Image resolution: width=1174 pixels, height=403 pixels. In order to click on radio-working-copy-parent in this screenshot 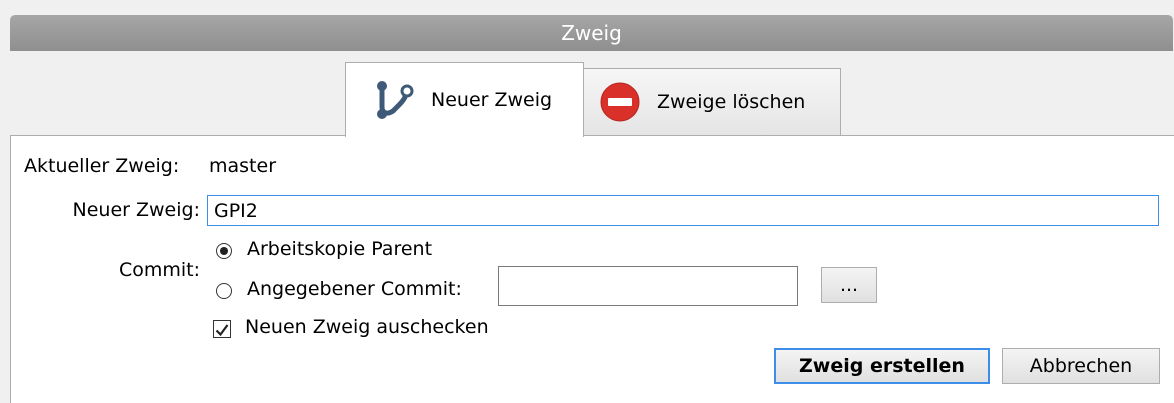, I will do `click(224, 251)`.